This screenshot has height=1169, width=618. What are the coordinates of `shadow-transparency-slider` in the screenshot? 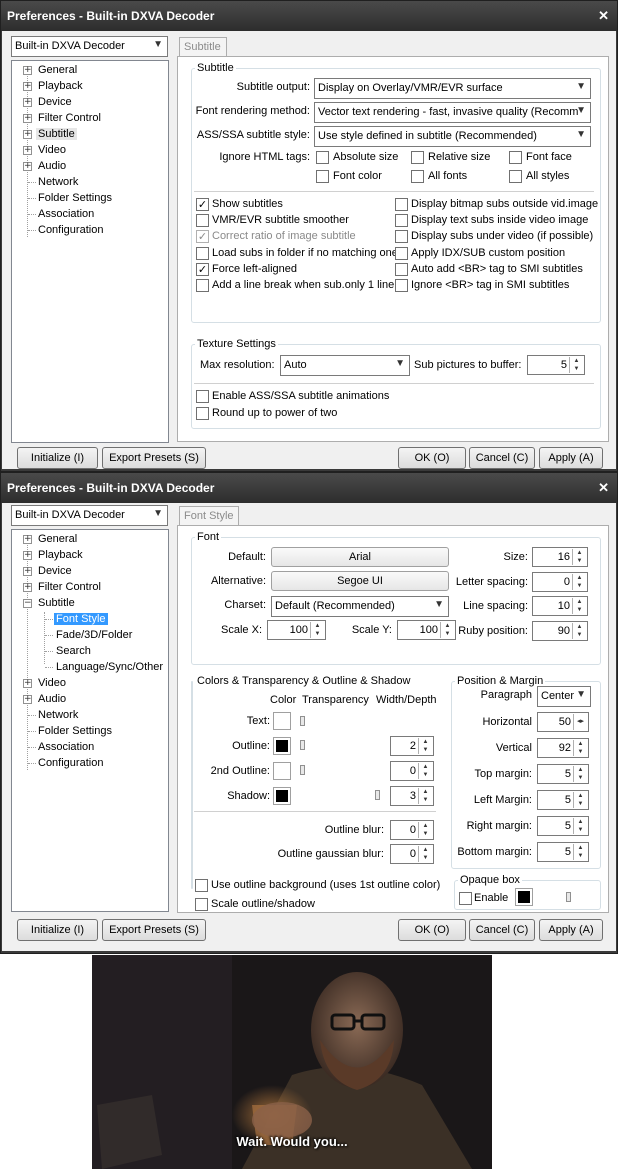 It's located at (340, 795).